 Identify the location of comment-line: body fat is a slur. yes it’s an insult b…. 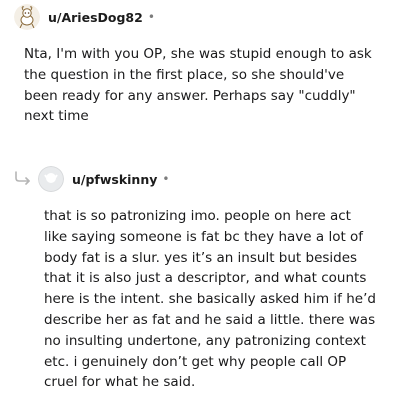
(201, 257).